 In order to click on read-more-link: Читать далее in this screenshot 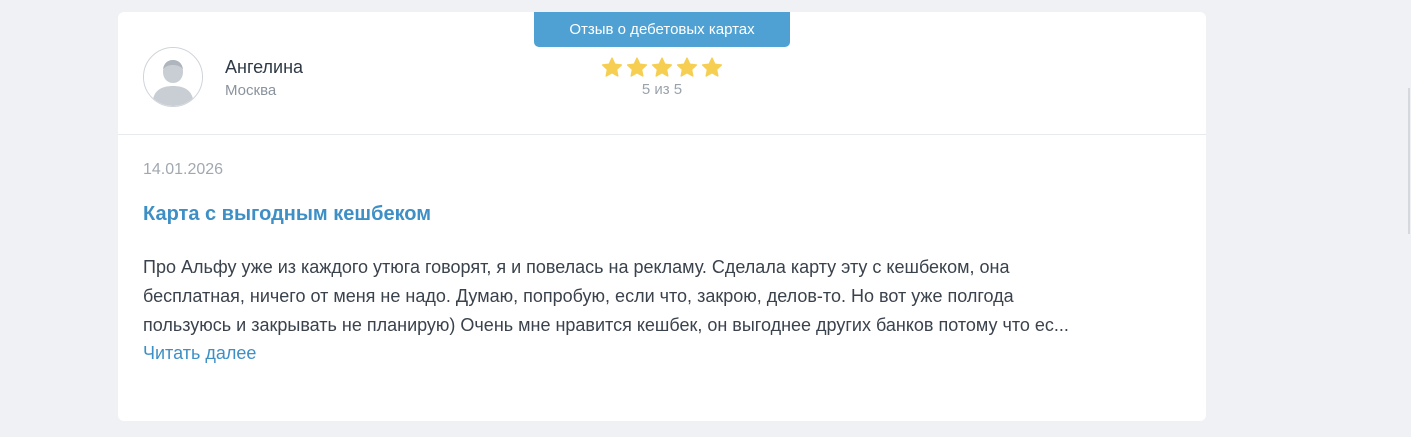, I will do `click(199, 353)`.